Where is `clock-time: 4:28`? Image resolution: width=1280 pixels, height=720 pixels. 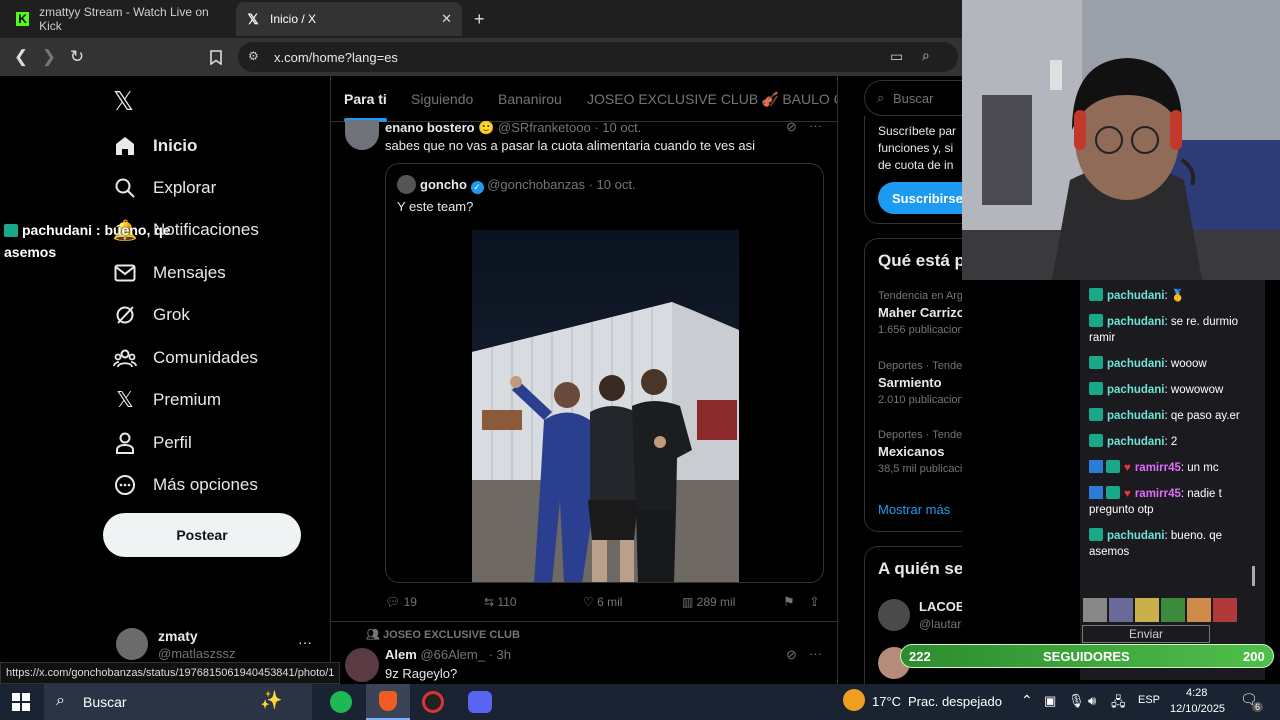 clock-time: 4:28 is located at coordinates (1196, 693).